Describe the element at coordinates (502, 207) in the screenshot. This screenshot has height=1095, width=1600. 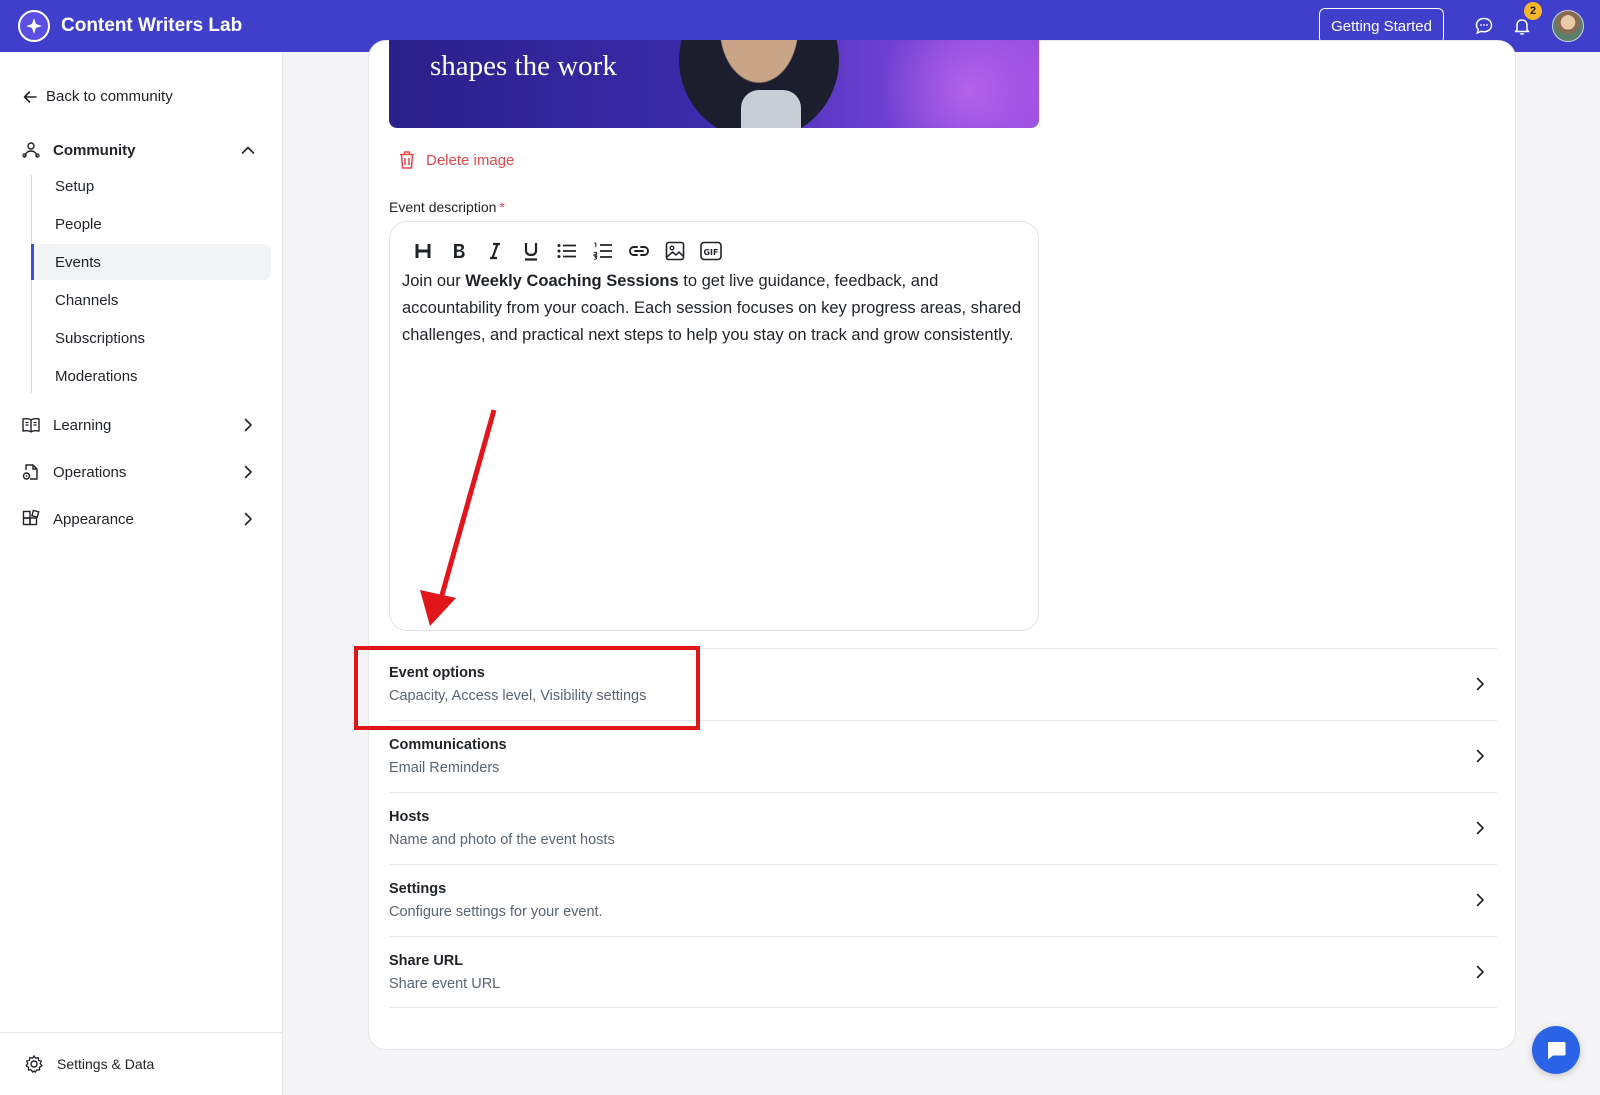
I see `required-mark: *` at that location.